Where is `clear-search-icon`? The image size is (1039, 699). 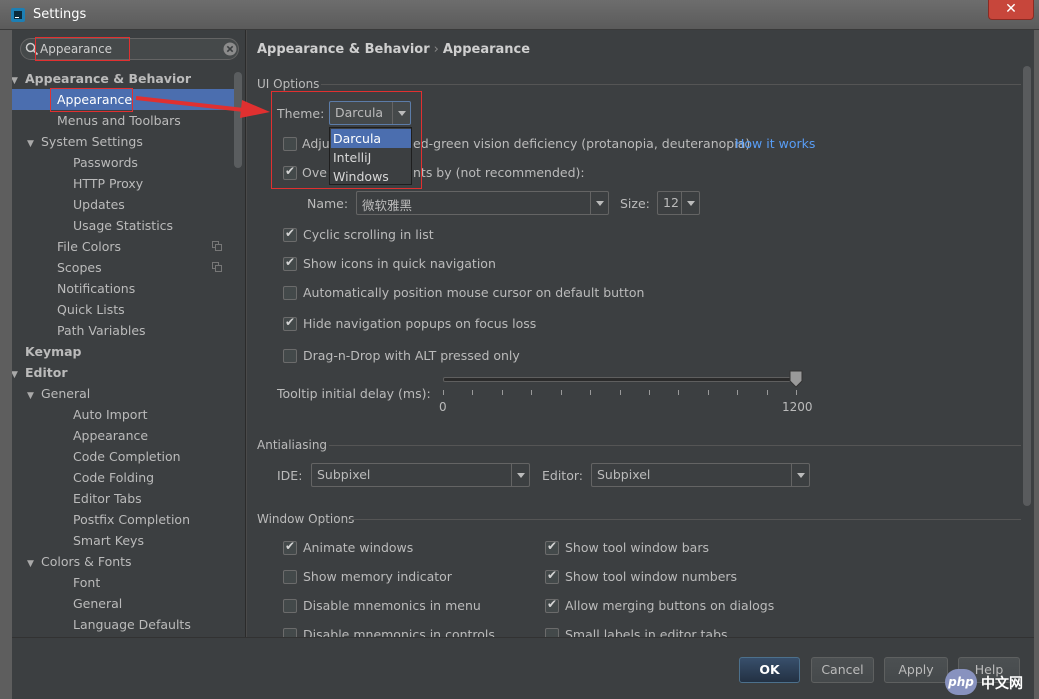
clear-search-icon is located at coordinates (230, 49).